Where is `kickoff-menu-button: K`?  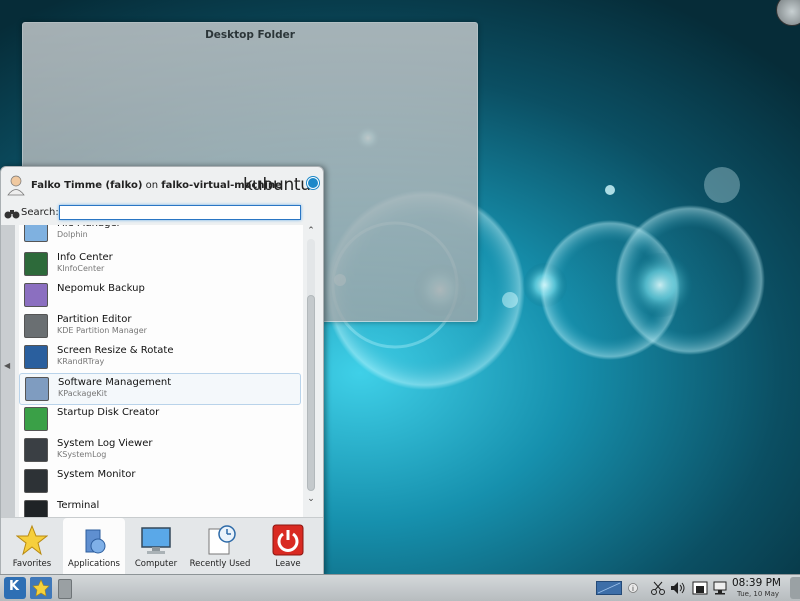
kickoff-menu-button: K is located at coordinates (15, 588).